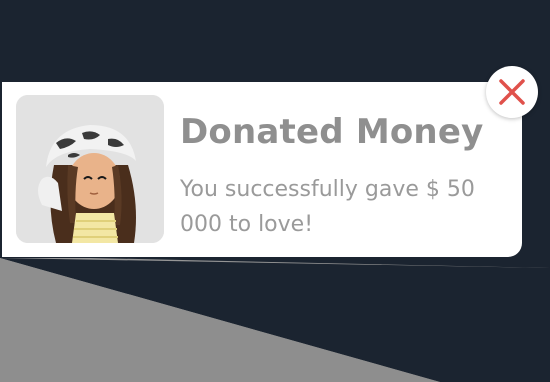 Image resolution: width=550 pixels, height=382 pixels. What do you see at coordinates (327, 207) in the screenshot?
I see `notification-message: You successfully gave $ 50 000 to love!` at bounding box center [327, 207].